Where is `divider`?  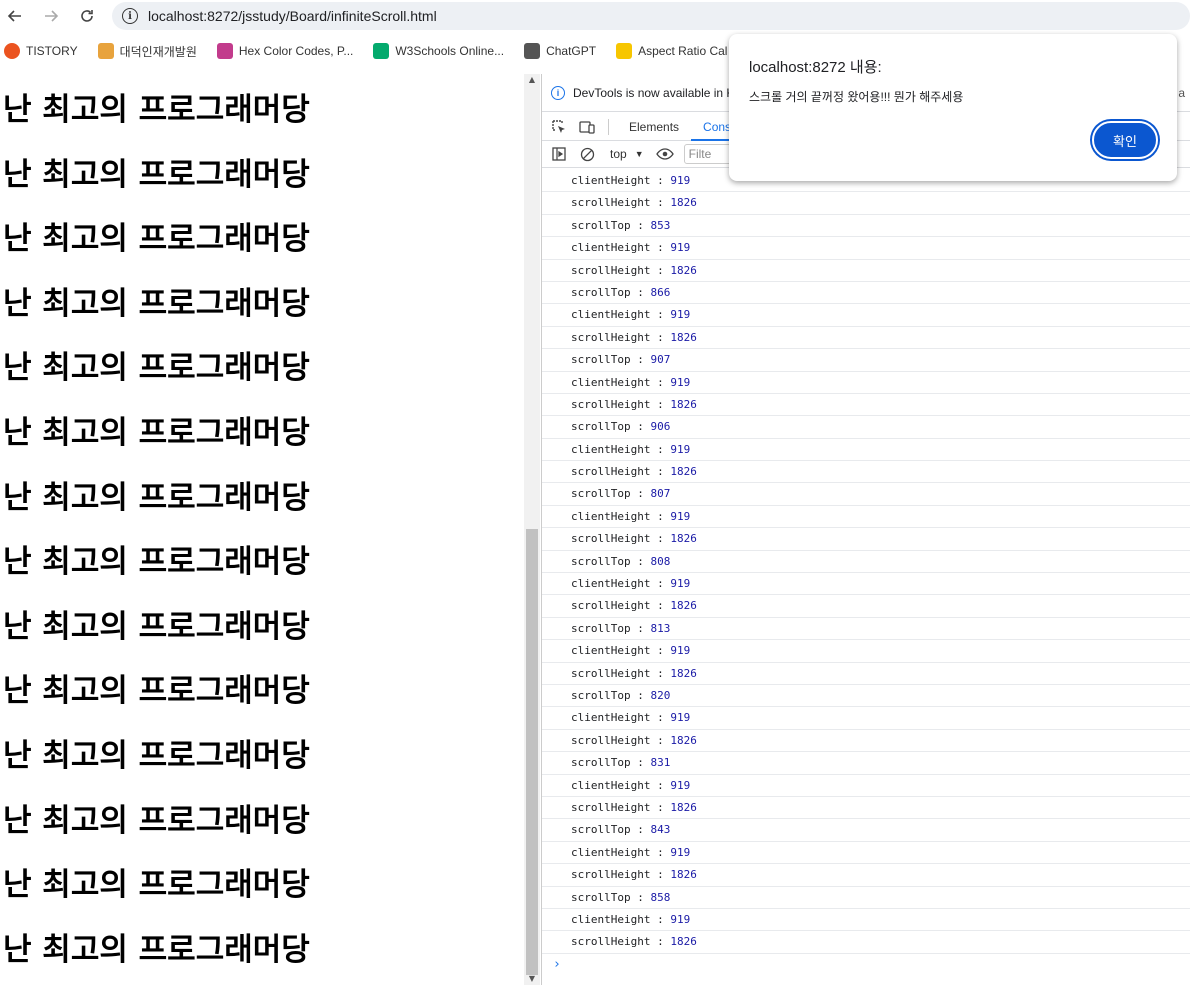 divider is located at coordinates (608, 127).